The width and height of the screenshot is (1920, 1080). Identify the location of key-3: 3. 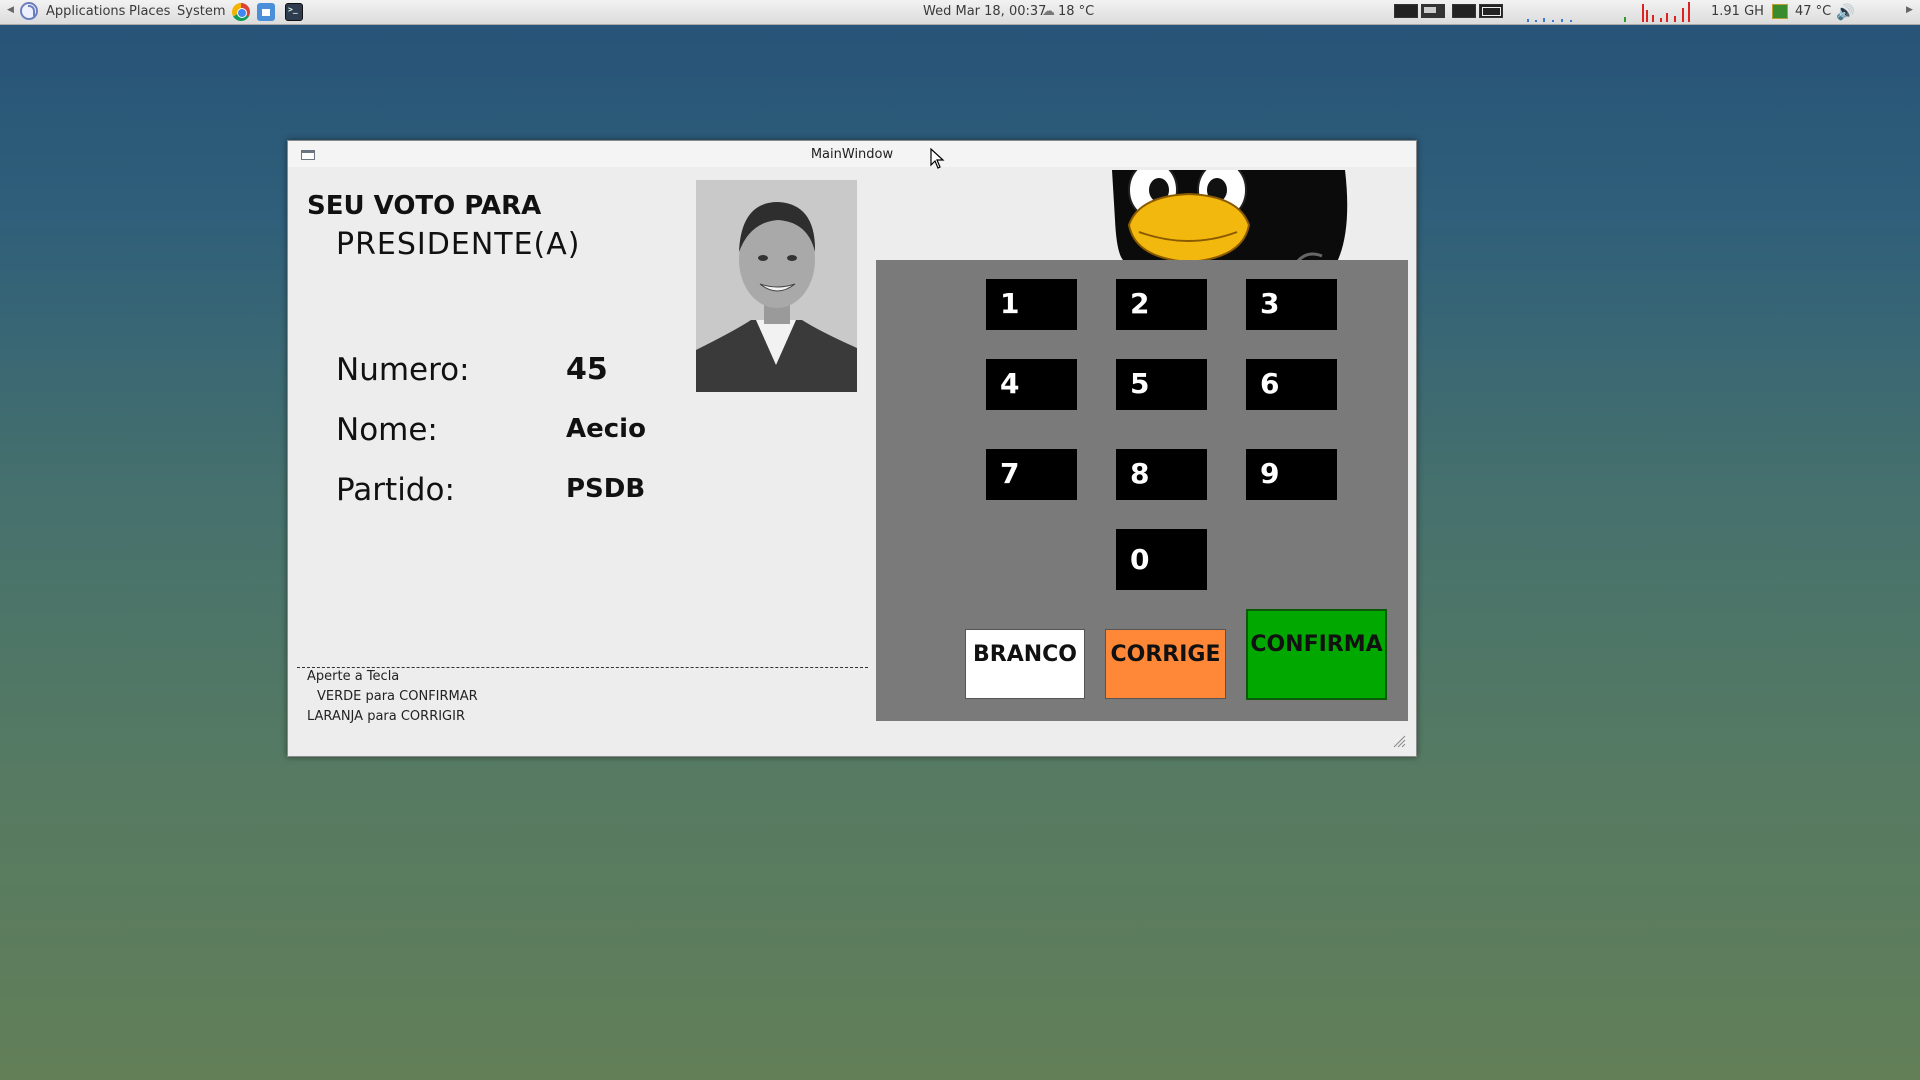
(1291, 304).